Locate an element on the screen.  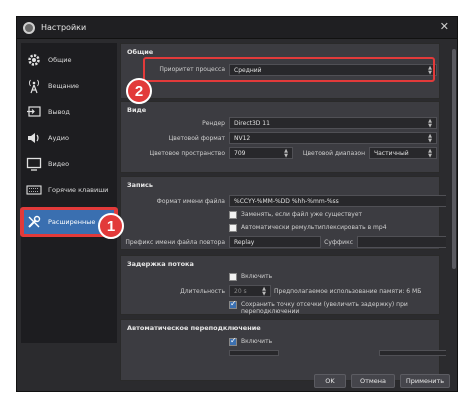
group-title: Общие is located at coordinates (140, 52).